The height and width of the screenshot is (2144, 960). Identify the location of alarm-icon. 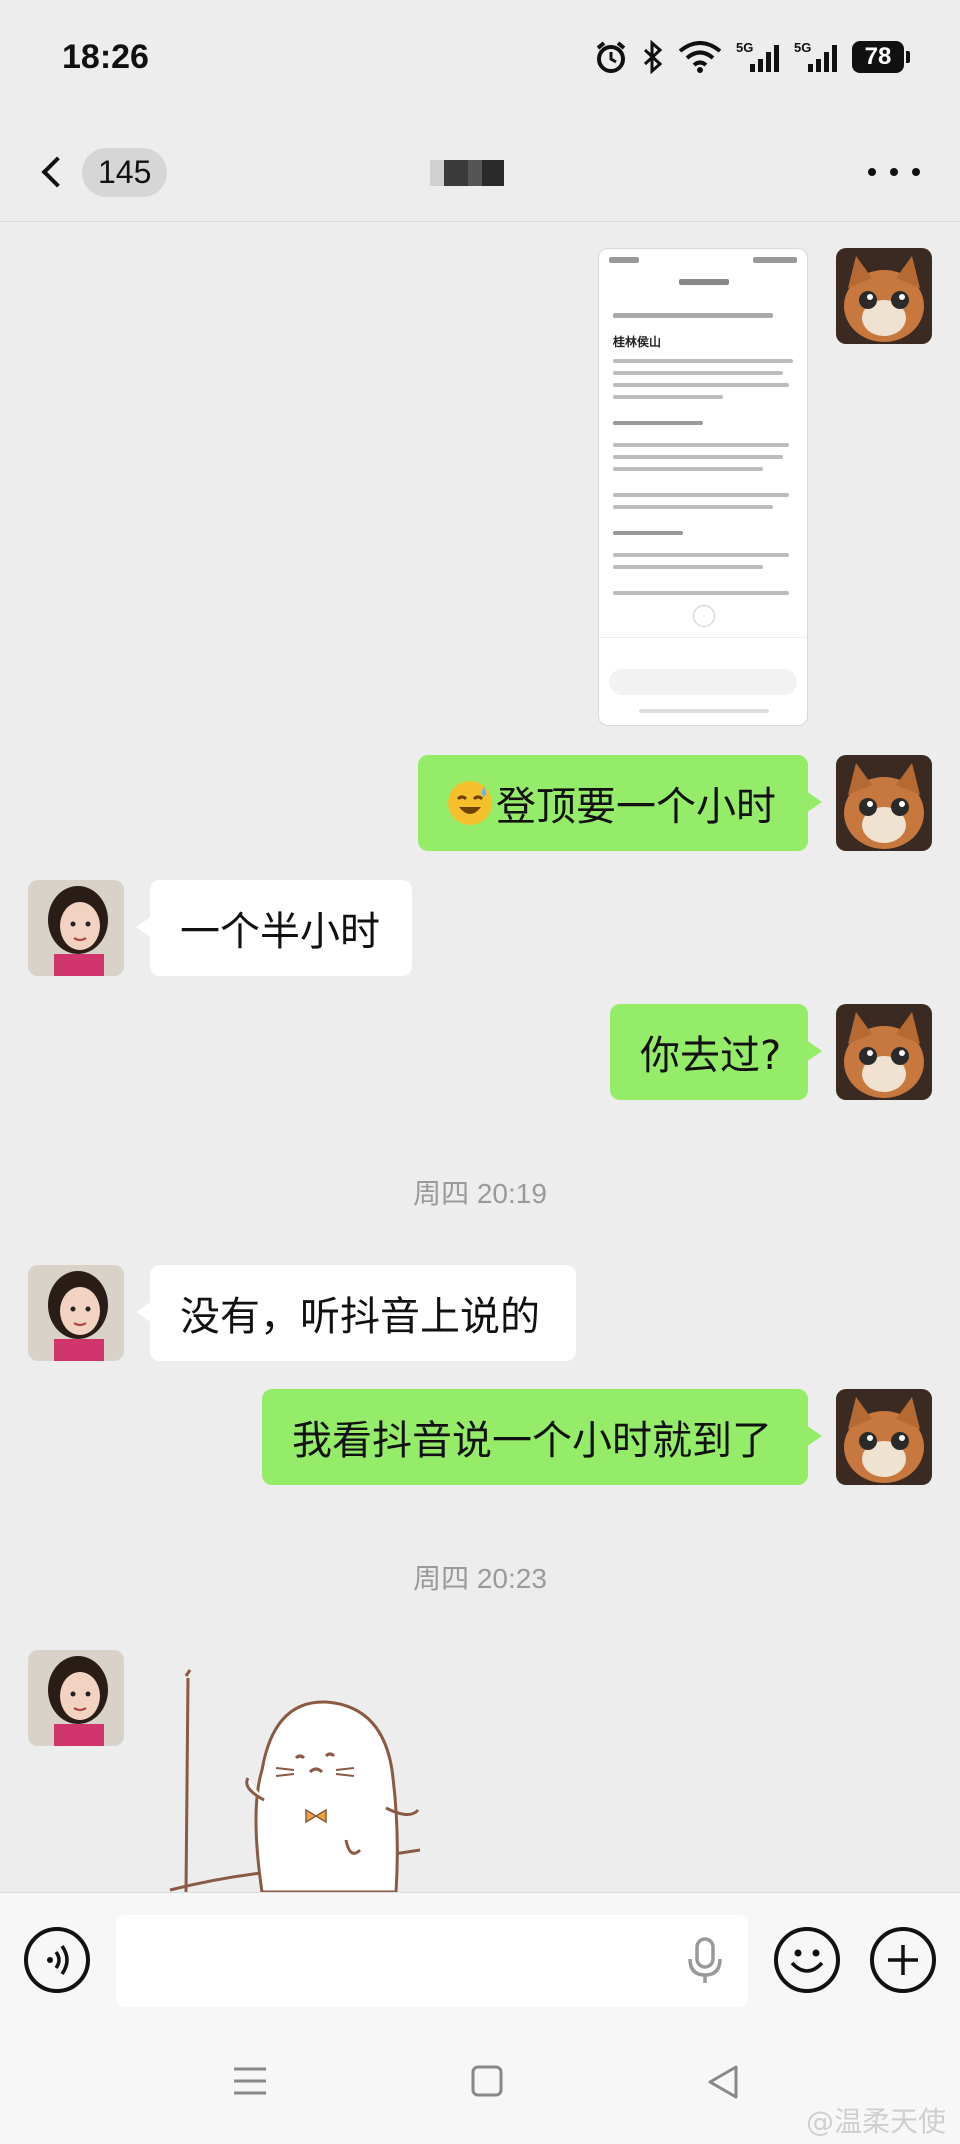
(611, 57).